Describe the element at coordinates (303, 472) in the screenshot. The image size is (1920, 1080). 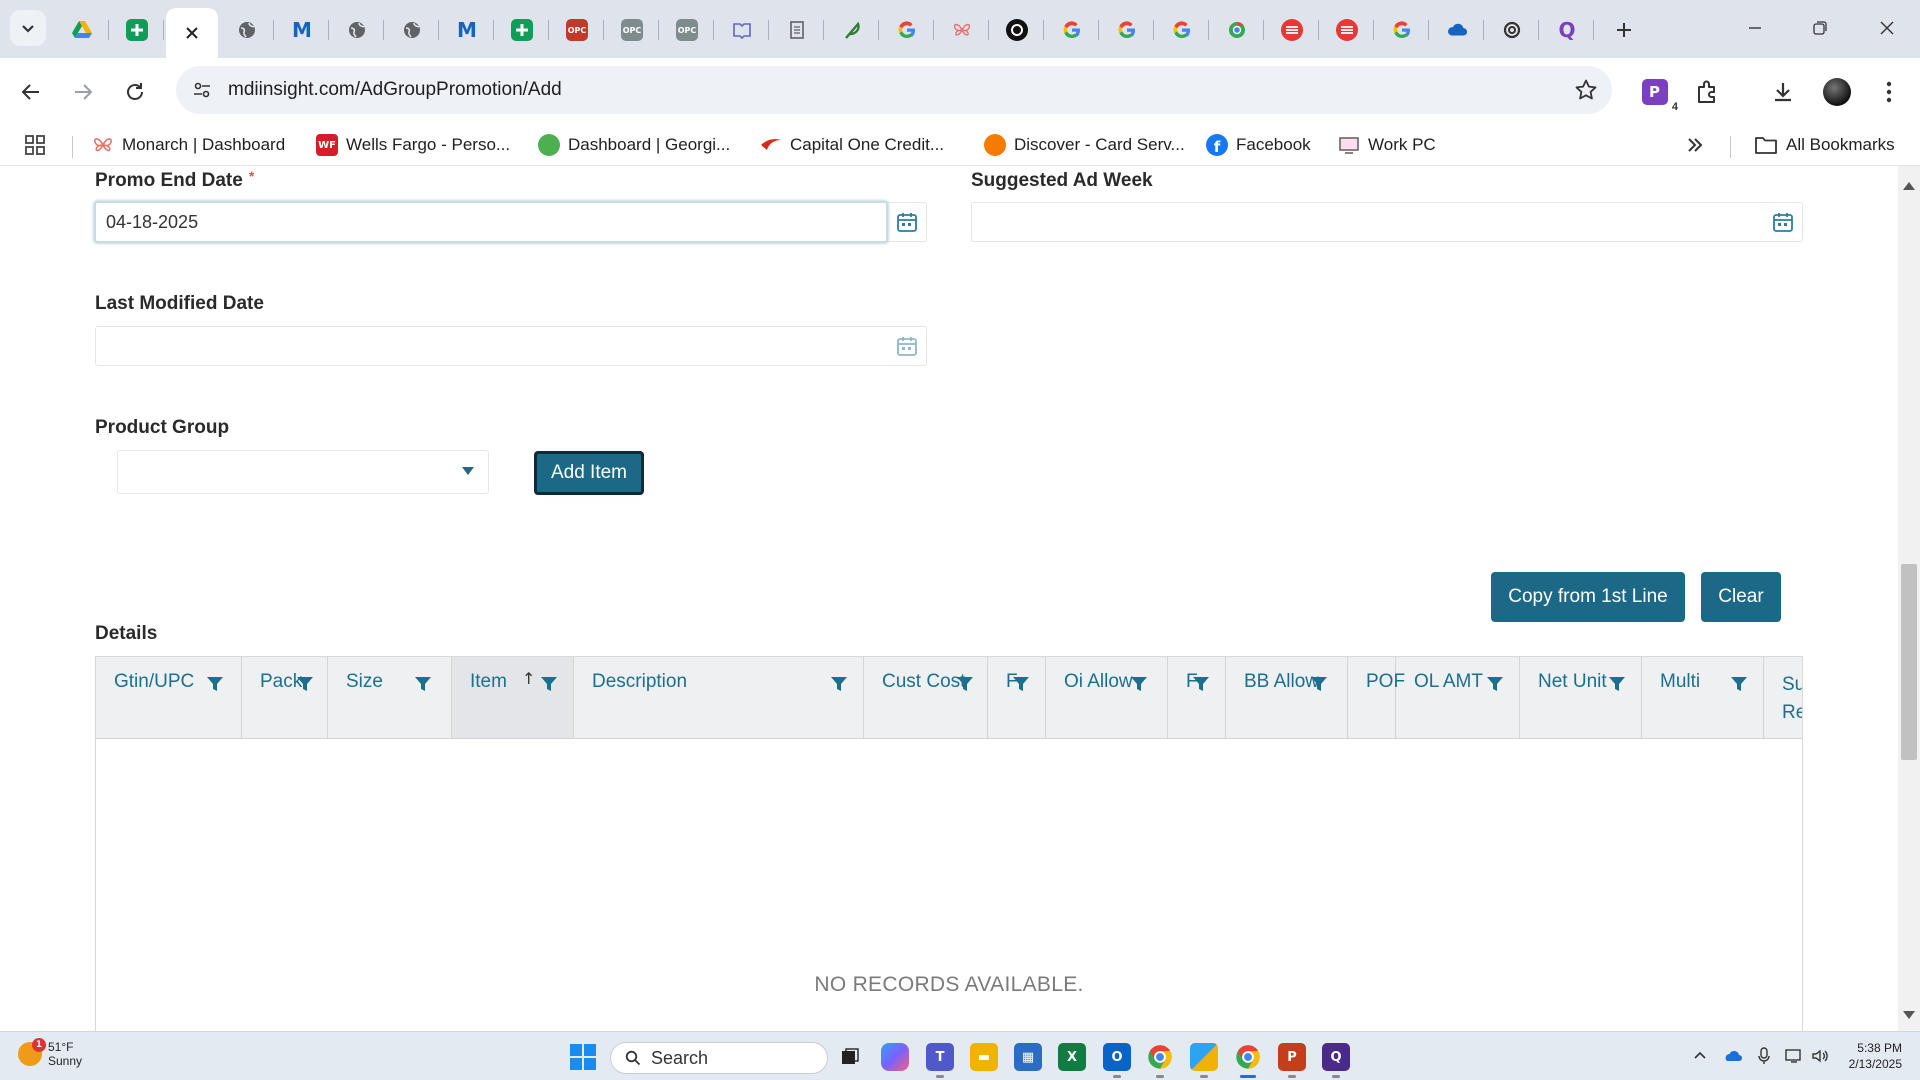
I see `product-group-dropdown` at that location.